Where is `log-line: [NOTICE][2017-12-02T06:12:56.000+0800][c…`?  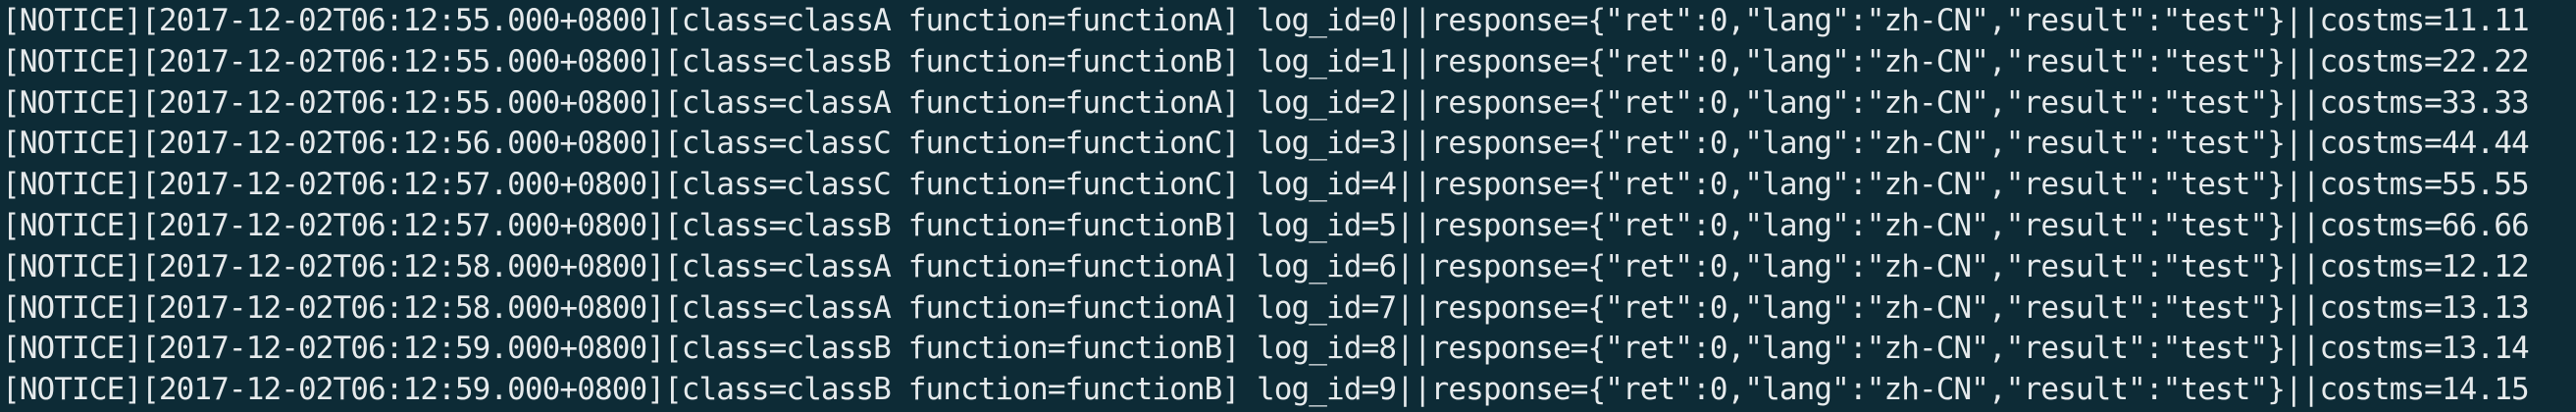
log-line: [NOTICE][2017-12-02T06:12:56.000+0800][c… is located at coordinates (1266, 144).